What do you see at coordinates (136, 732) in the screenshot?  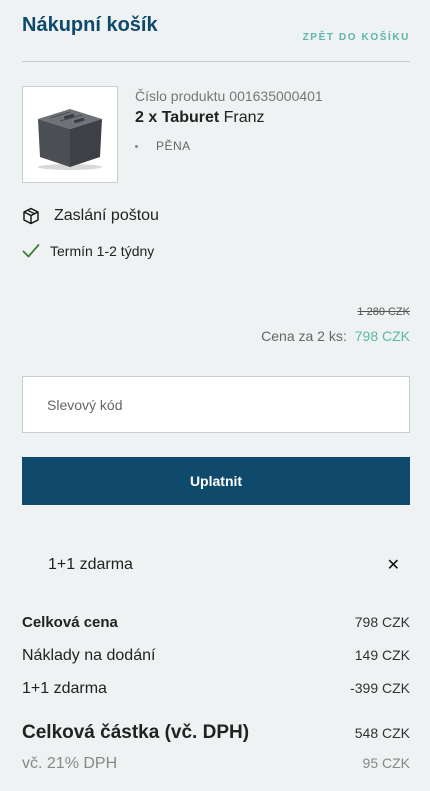 I see `summary-grand-total-label: Celková částka (vč. DPH)` at bounding box center [136, 732].